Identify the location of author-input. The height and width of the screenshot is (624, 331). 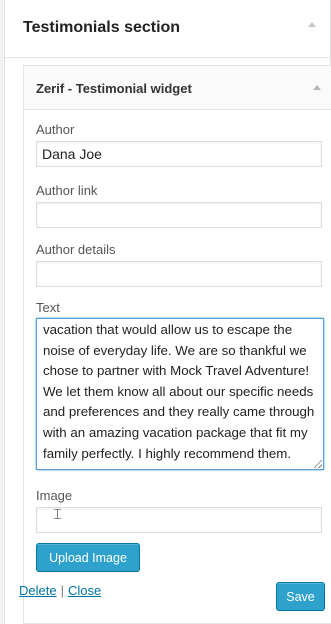
(179, 154).